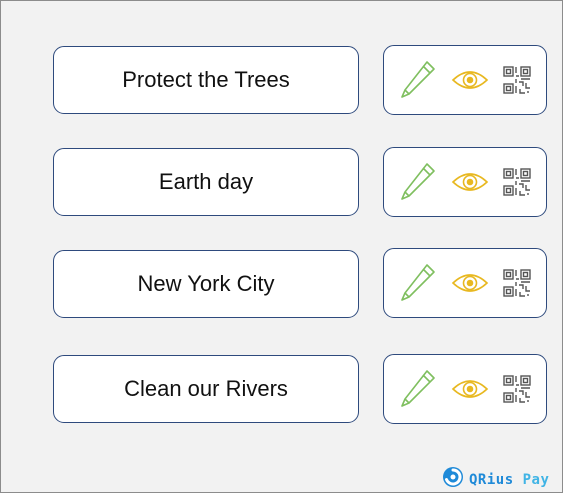 The width and height of the screenshot is (563, 493). I want to click on campaign-name-button: Protect the Trees, so click(206, 80).